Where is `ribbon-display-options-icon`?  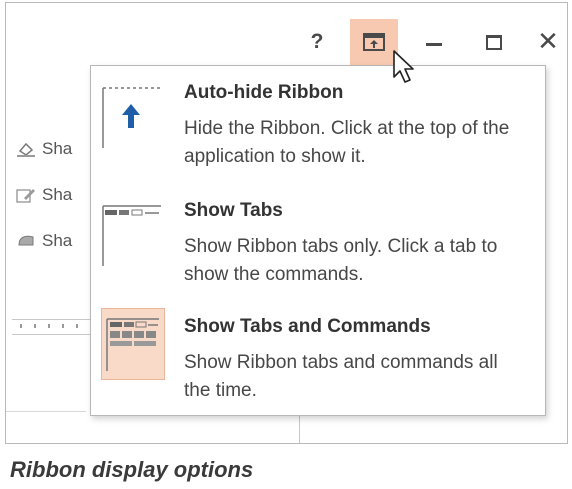
ribbon-display-options-icon is located at coordinates (374, 42).